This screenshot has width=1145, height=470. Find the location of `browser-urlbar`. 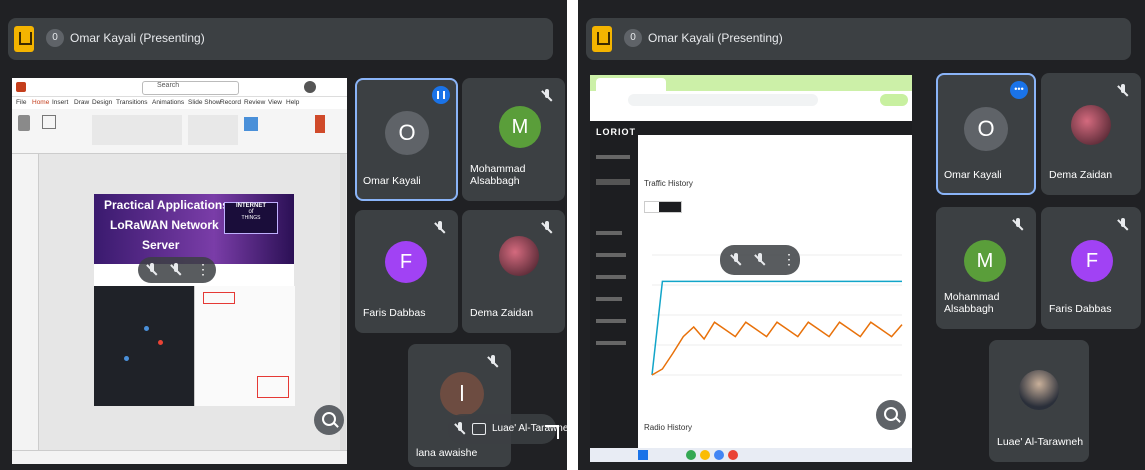

browser-urlbar is located at coordinates (751, 100).